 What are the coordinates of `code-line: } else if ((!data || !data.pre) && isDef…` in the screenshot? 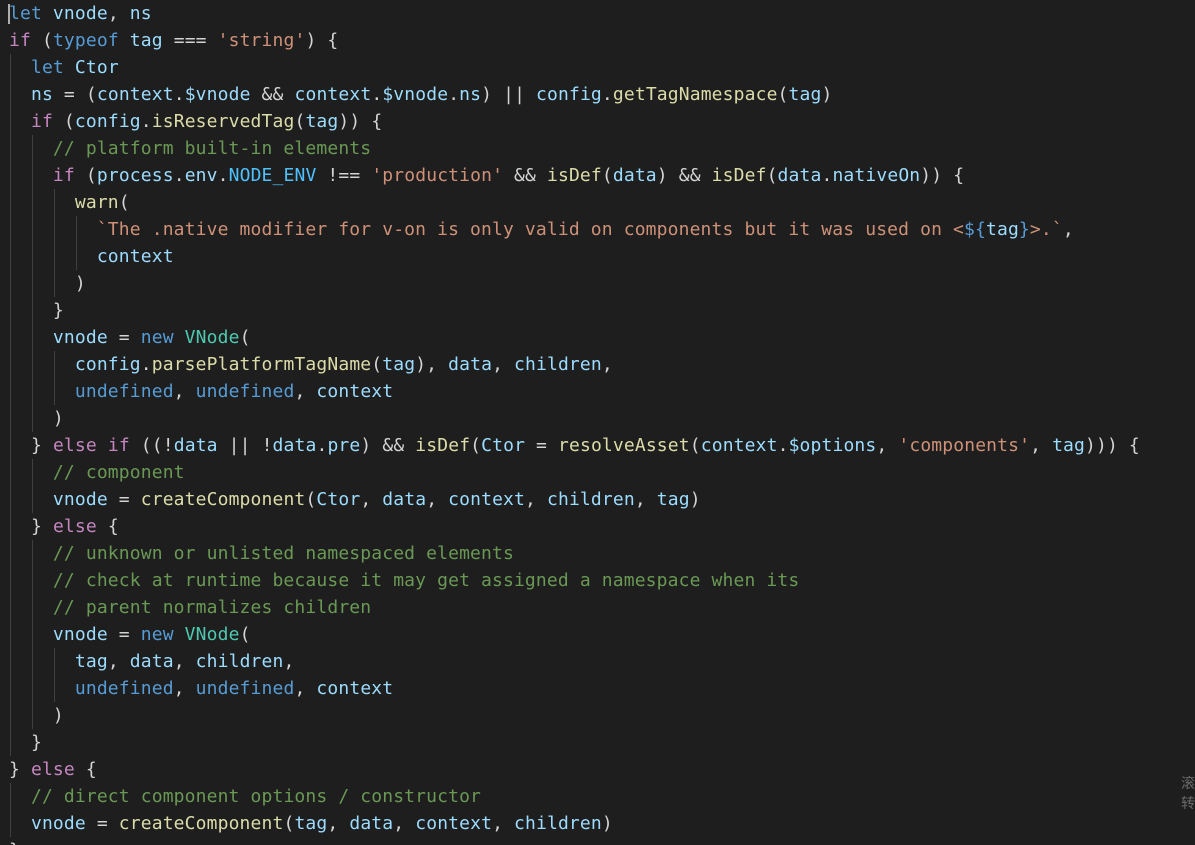 It's located at (574, 445).